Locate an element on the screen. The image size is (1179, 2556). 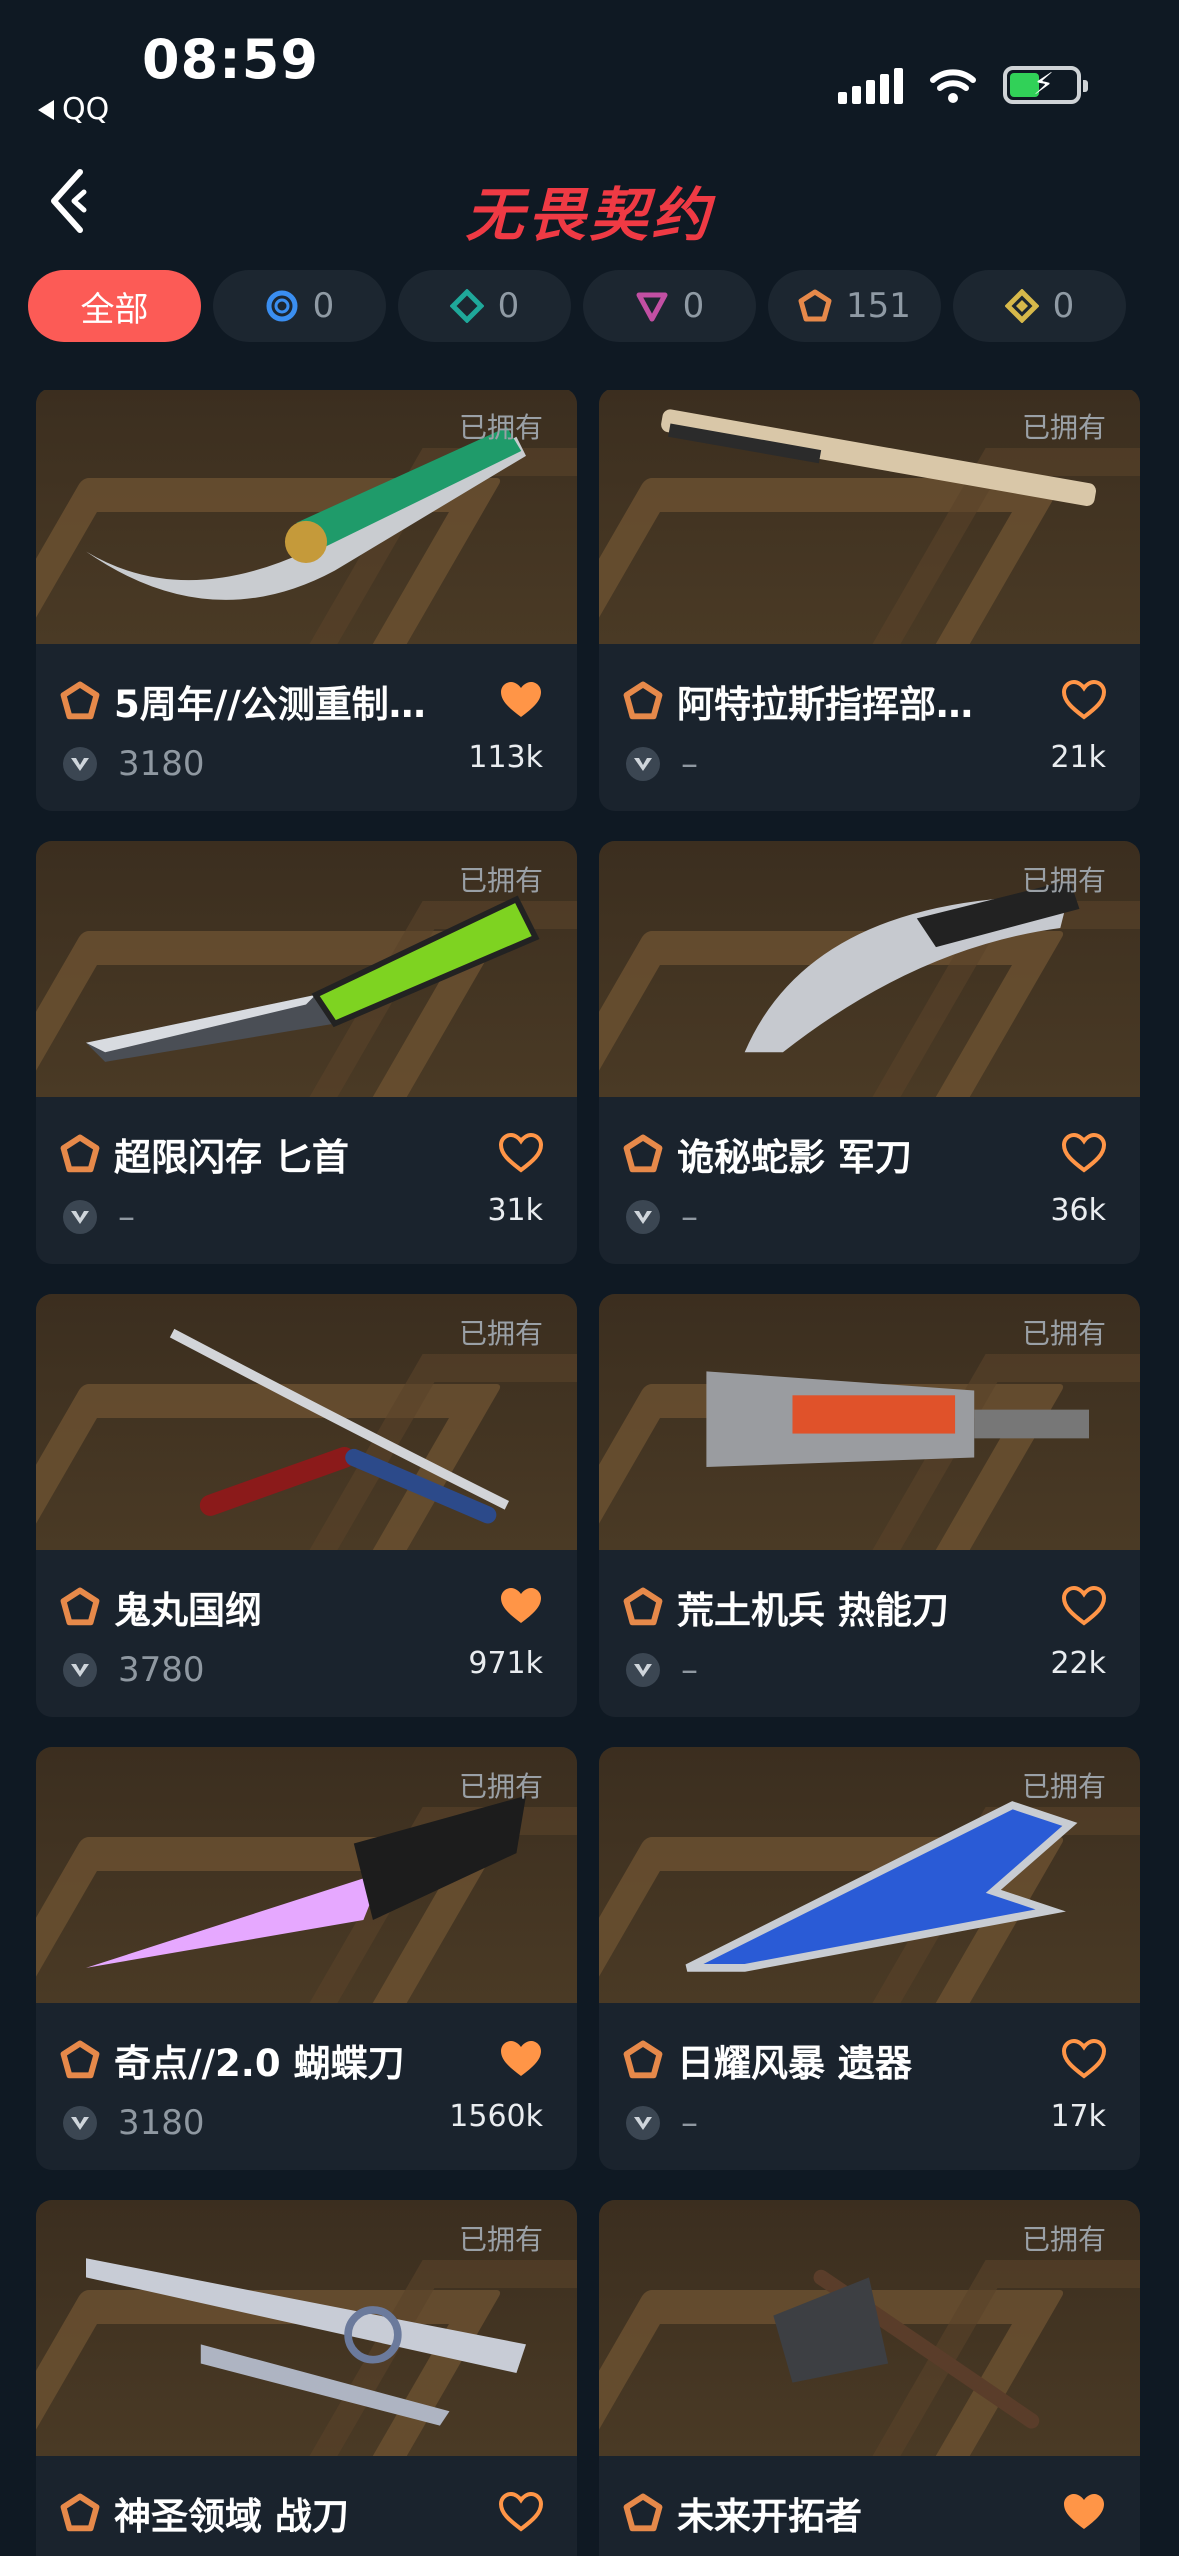
status-icons: ⚡ is located at coordinates (963, 85).